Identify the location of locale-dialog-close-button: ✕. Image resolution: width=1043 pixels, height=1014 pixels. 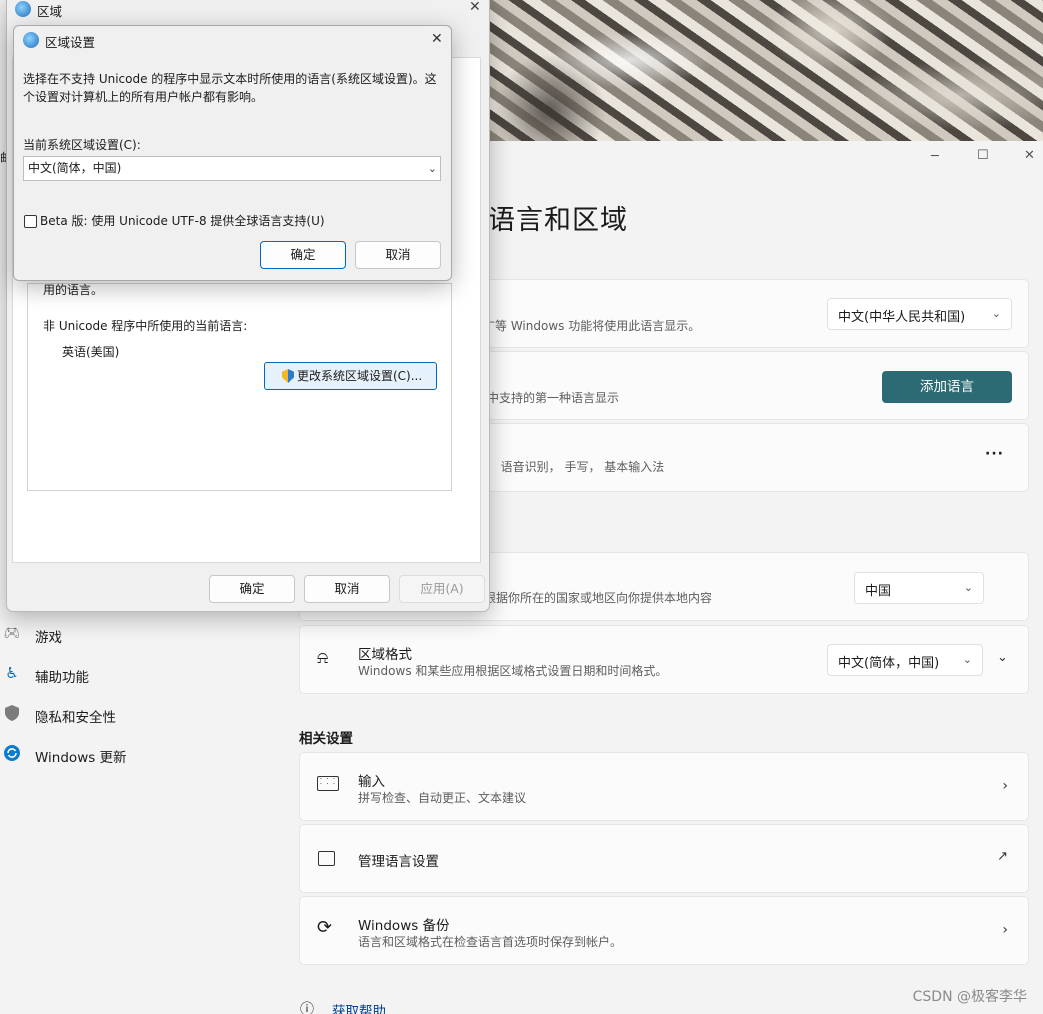
(437, 39).